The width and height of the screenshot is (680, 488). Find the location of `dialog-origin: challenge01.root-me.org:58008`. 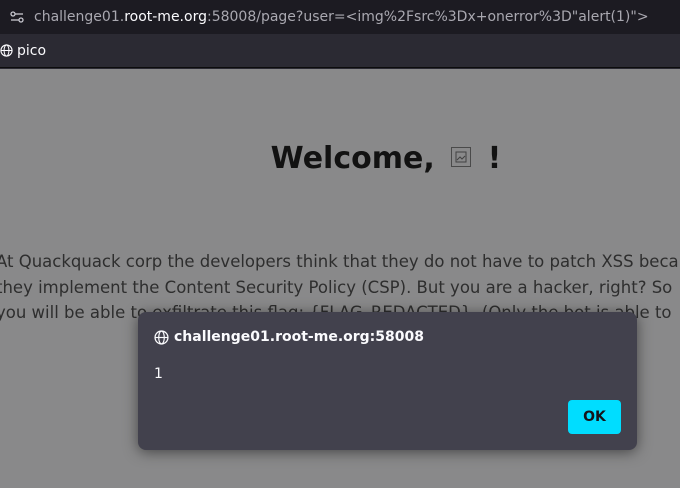

dialog-origin: challenge01.root-me.org:58008 is located at coordinates (299, 337).